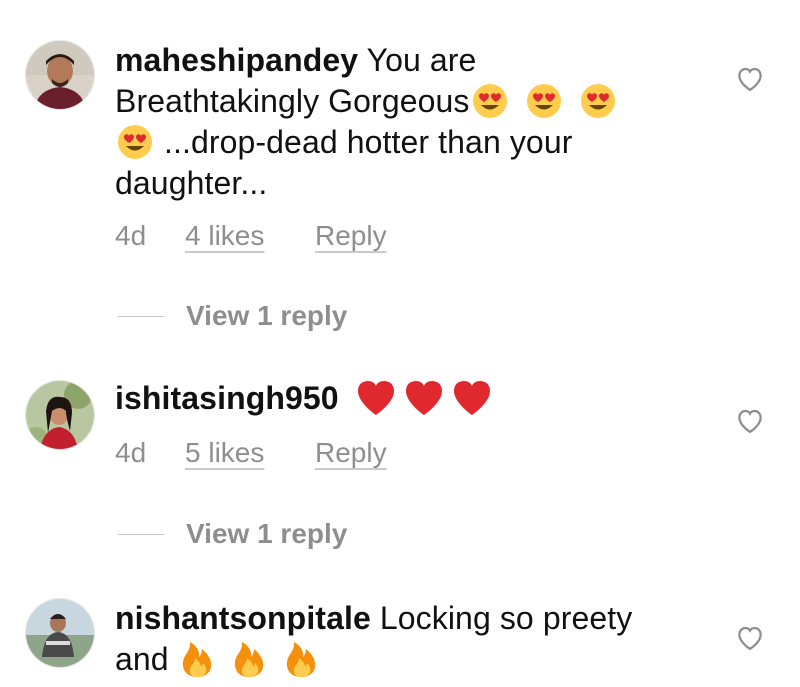 The height and width of the screenshot is (687, 800). I want to click on comment-username: ishitasingh950, so click(227, 398).